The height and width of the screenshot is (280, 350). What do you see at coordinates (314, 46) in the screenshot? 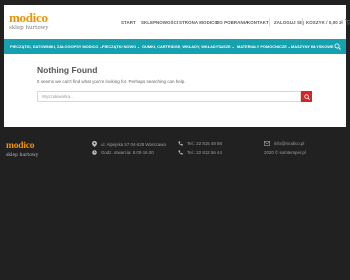
I see `category-maszyny: MASZYNY BŁYSKOWE⌄` at bounding box center [314, 46].